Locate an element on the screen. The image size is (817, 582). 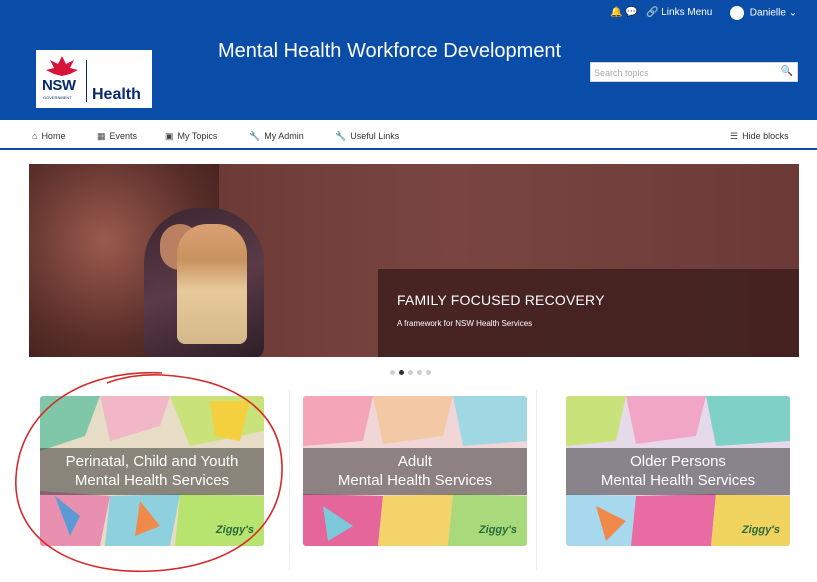
home-icon: ⌂ is located at coordinates (35, 136).